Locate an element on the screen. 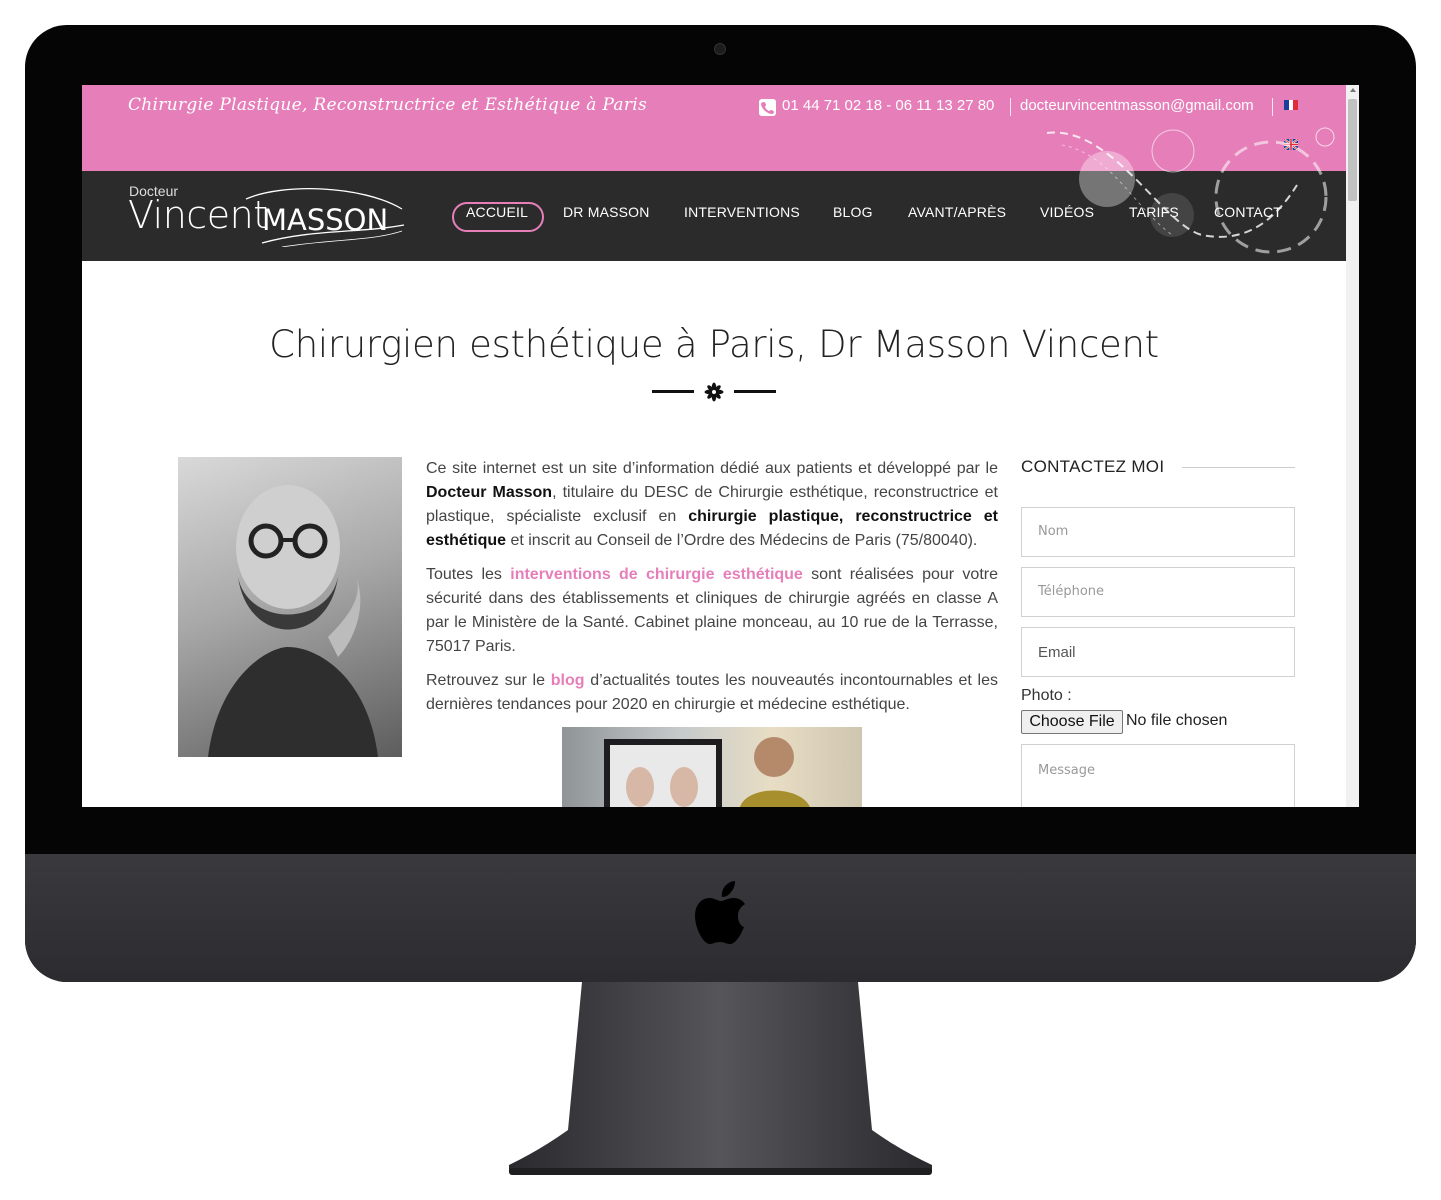 The image size is (1441, 1200). interventions-link: interventions de chirurgie esthétique is located at coordinates (656, 574).